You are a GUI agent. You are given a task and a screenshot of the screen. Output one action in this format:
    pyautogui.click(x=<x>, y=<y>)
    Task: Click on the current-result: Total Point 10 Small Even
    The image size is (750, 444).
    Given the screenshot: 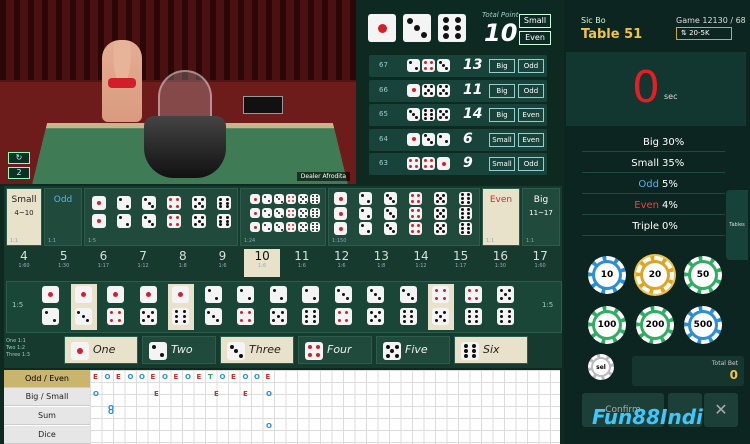 What is the action you would take?
    pyautogui.click(x=457, y=24)
    